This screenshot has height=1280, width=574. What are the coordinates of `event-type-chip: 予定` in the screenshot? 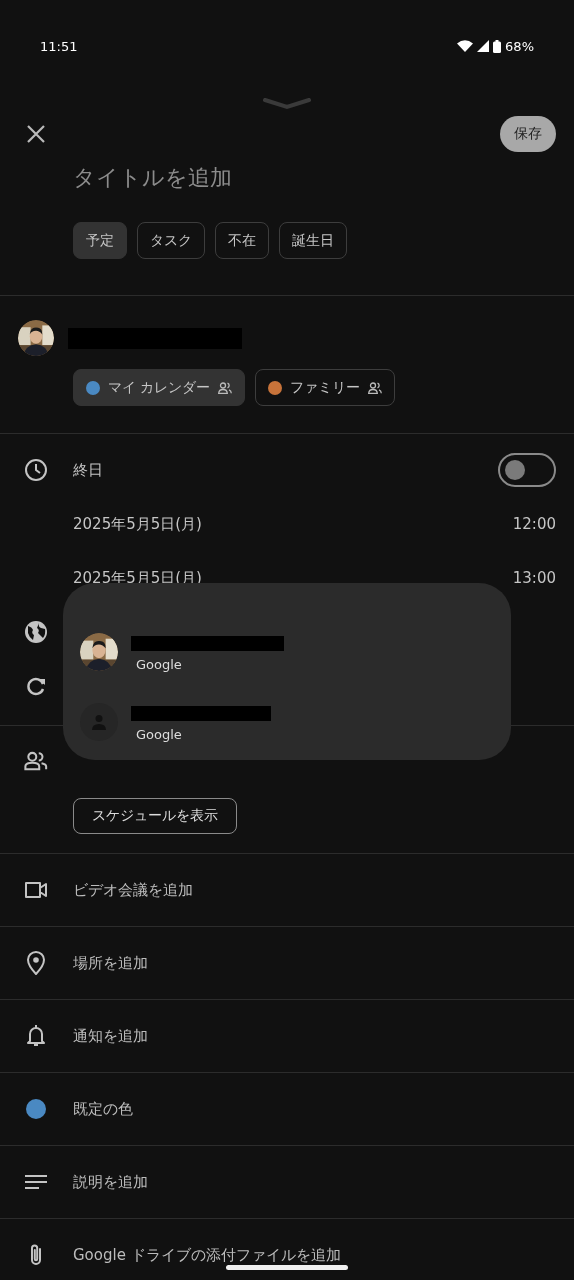 It's located at (100, 240).